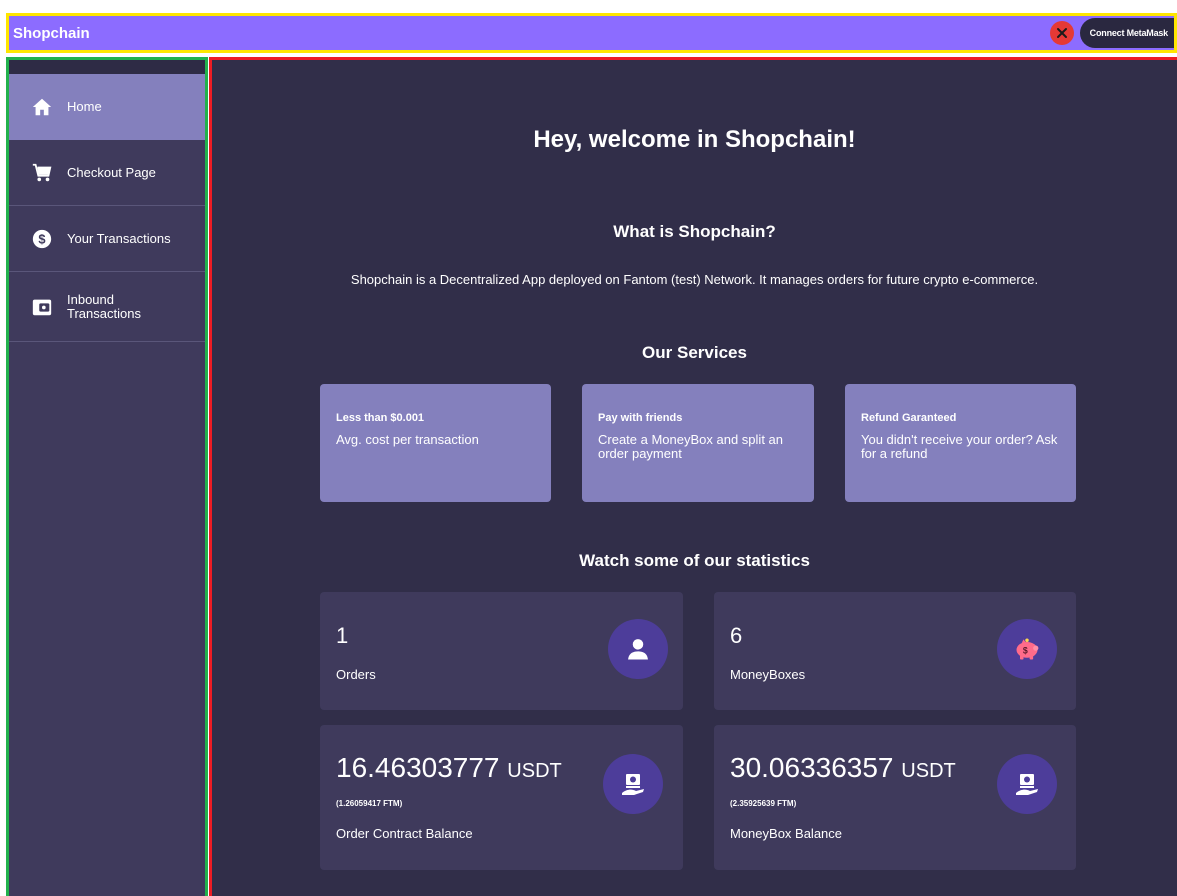 The image size is (1177, 896). I want to click on about-heading: What is Shopchain?, so click(694, 231).